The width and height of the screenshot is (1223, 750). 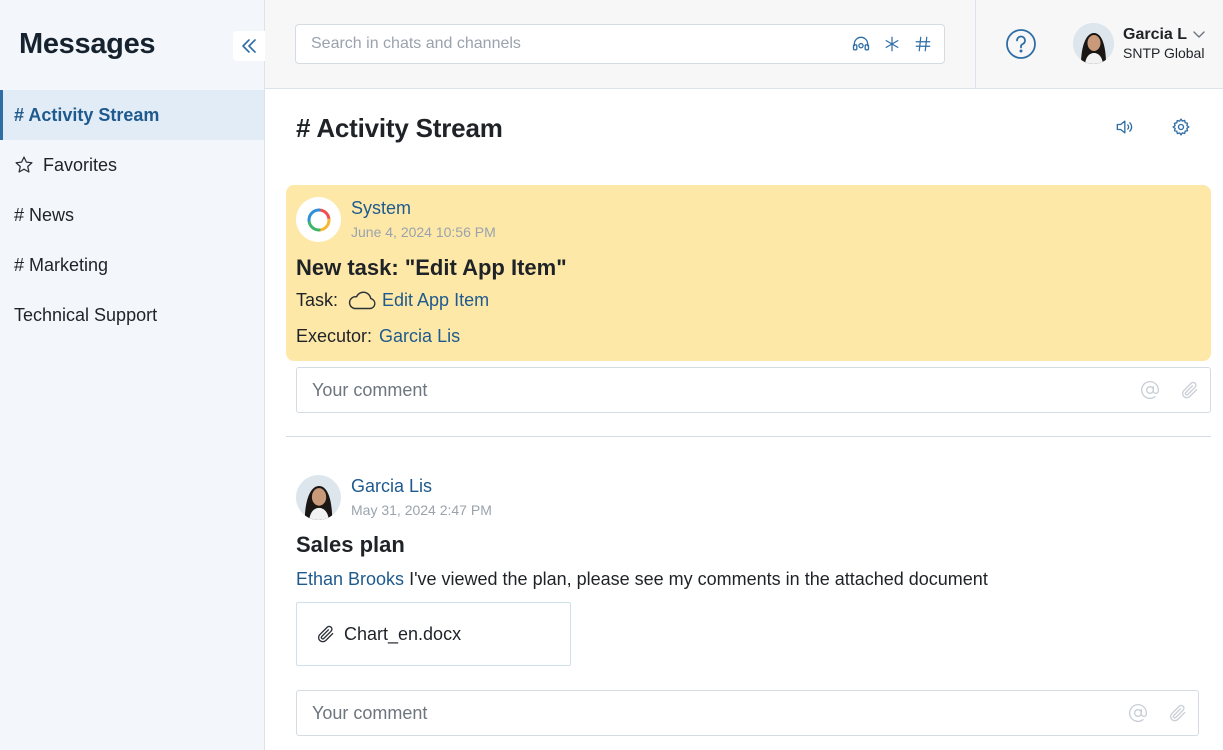 I want to click on post-author: Garcia Lis, so click(x=391, y=486).